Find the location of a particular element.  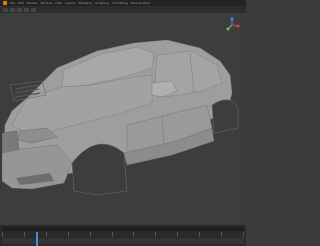

navigation-gizmo-icon is located at coordinates (232, 25).